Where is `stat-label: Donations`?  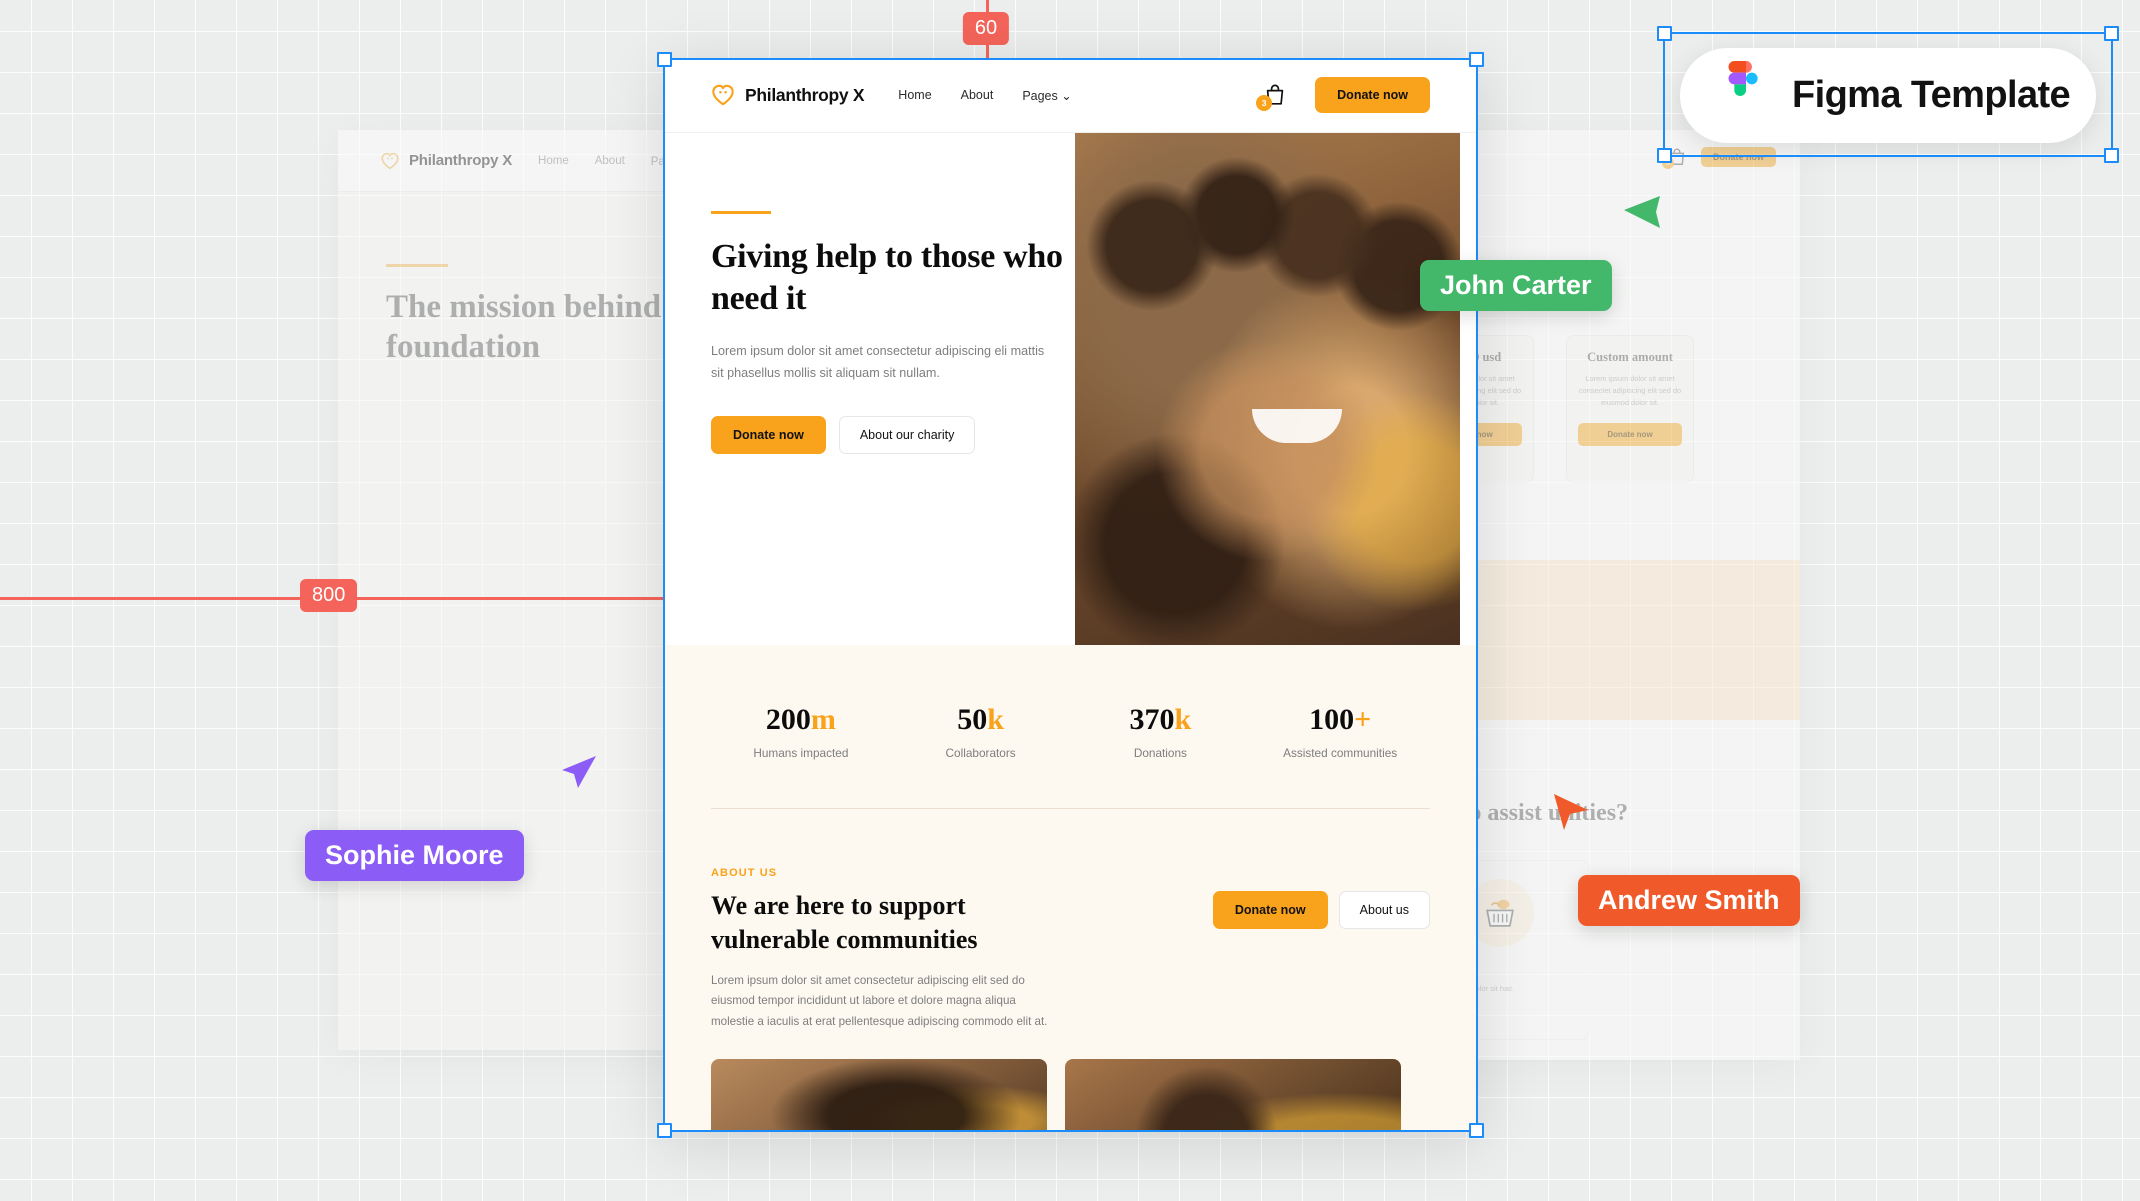 stat-label: Donations is located at coordinates (1160, 753).